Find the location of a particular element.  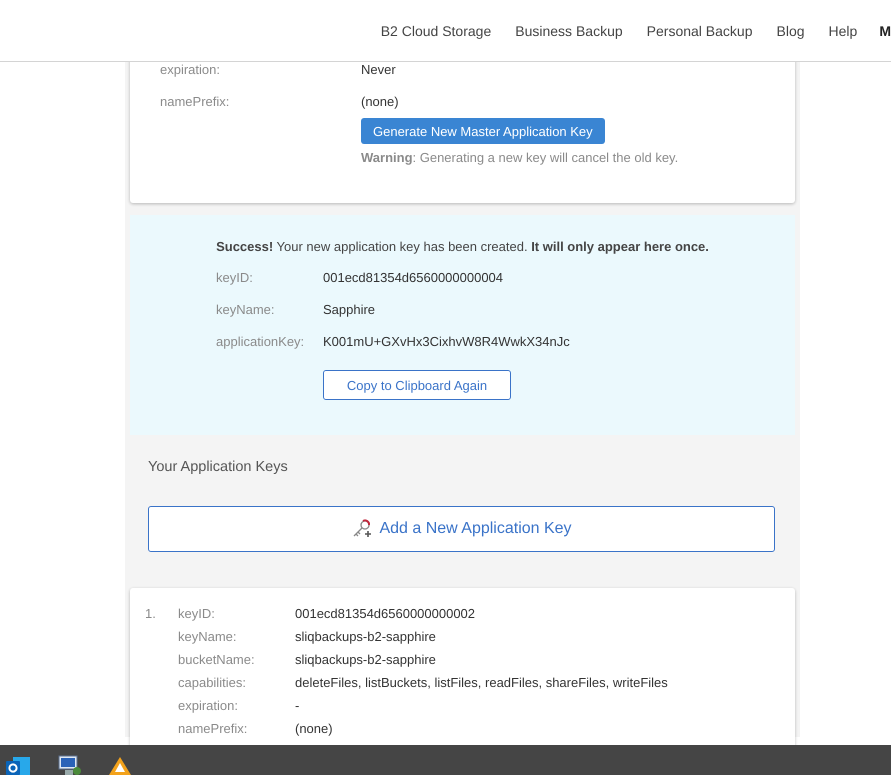

warning-text: Warning: Generating a new key will cancel the old key. is located at coordinates (520, 157).